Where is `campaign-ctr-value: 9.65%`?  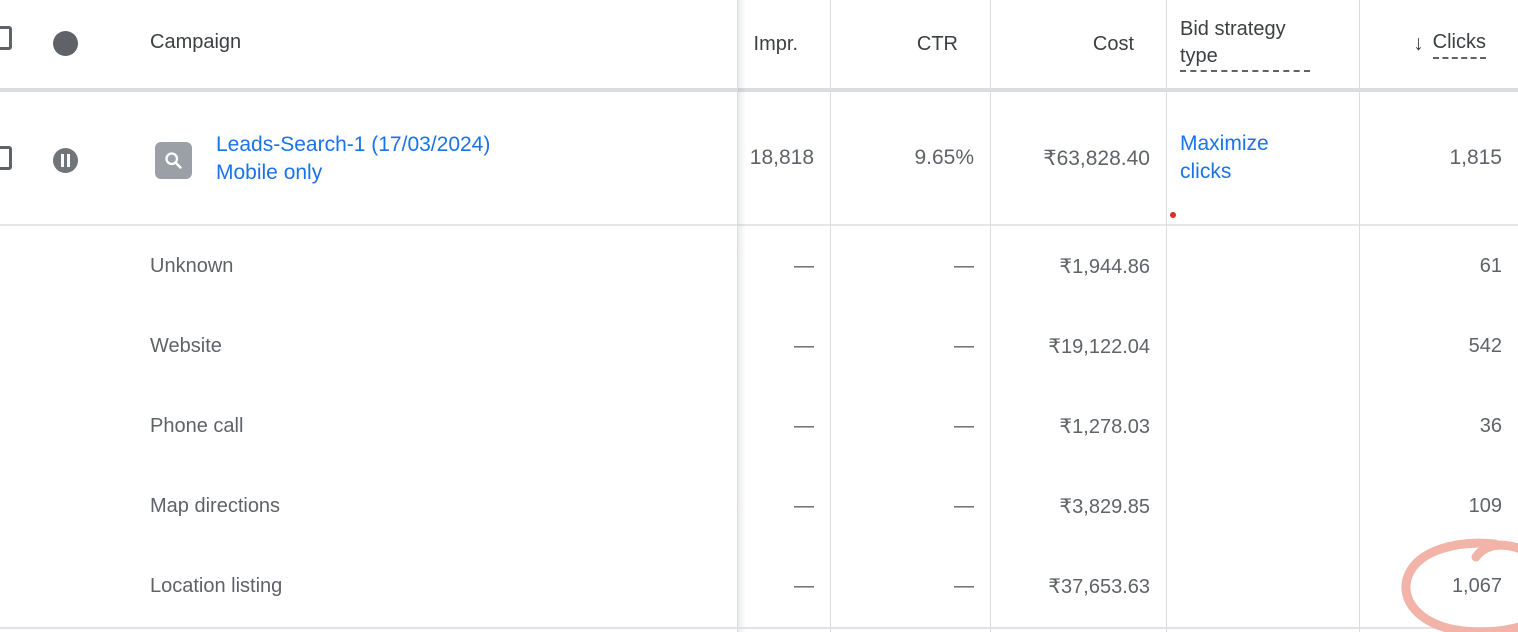 campaign-ctr-value: 9.65% is located at coordinates (944, 157).